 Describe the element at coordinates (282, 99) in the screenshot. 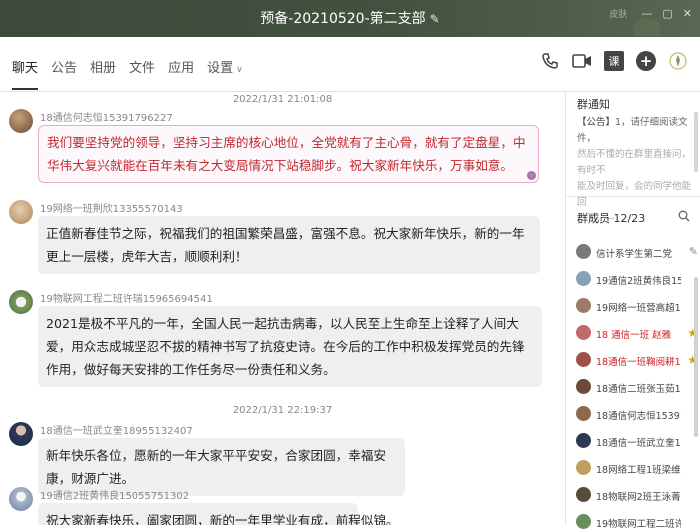

I see `timestamp: 2022/1/31 21:01:08` at that location.